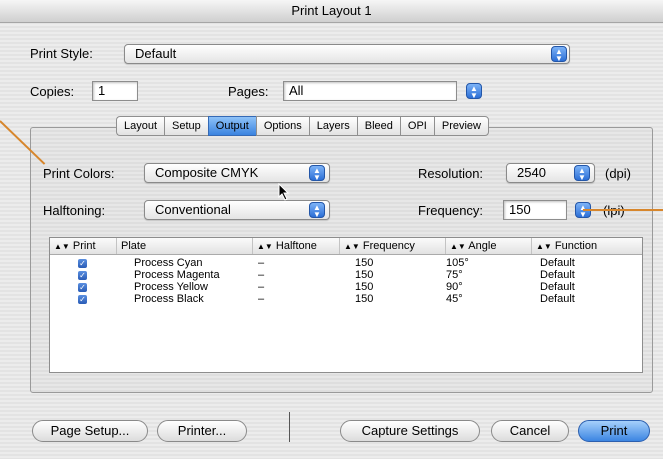 The image size is (663, 459). Describe the element at coordinates (347, 54) in the screenshot. I see `print-style-popup: Default` at that location.